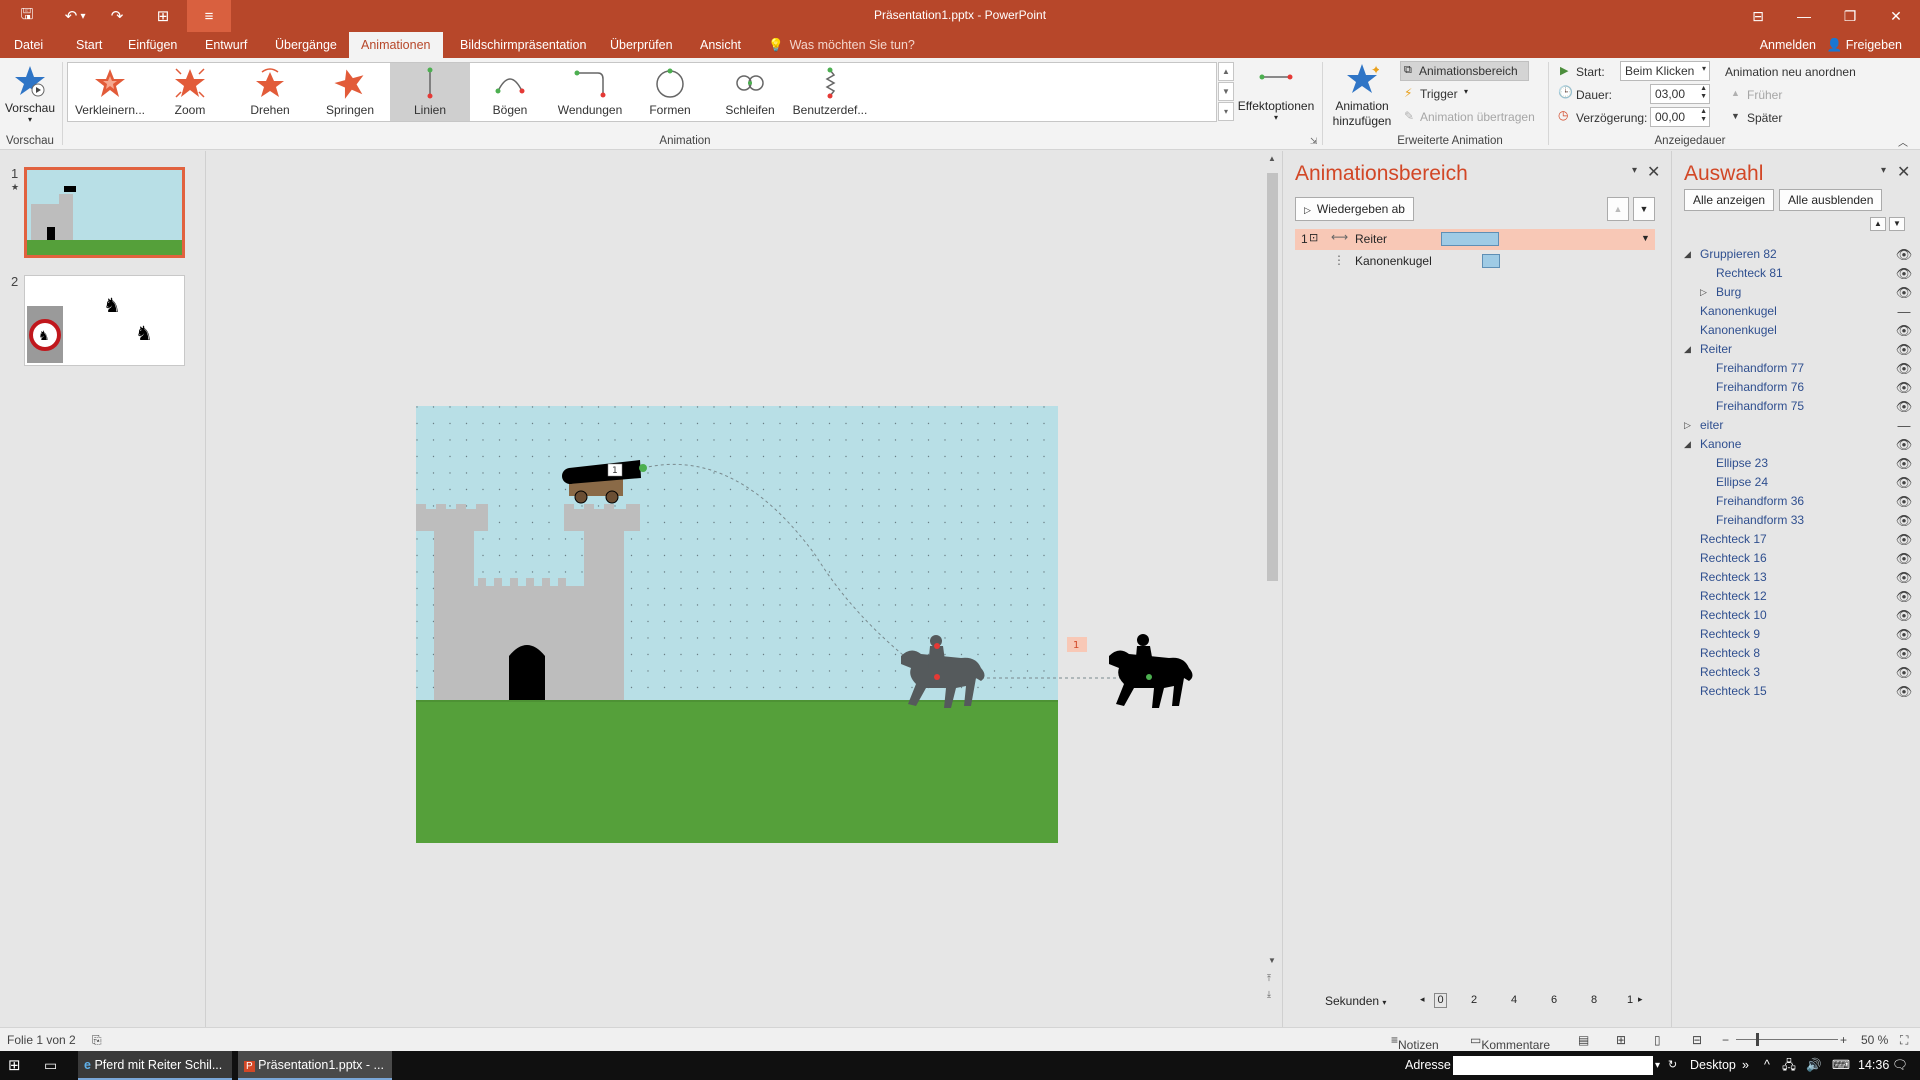 This screenshot has height=1080, width=1920. I want to click on task-view-icon: ▭, so click(50, 1065).